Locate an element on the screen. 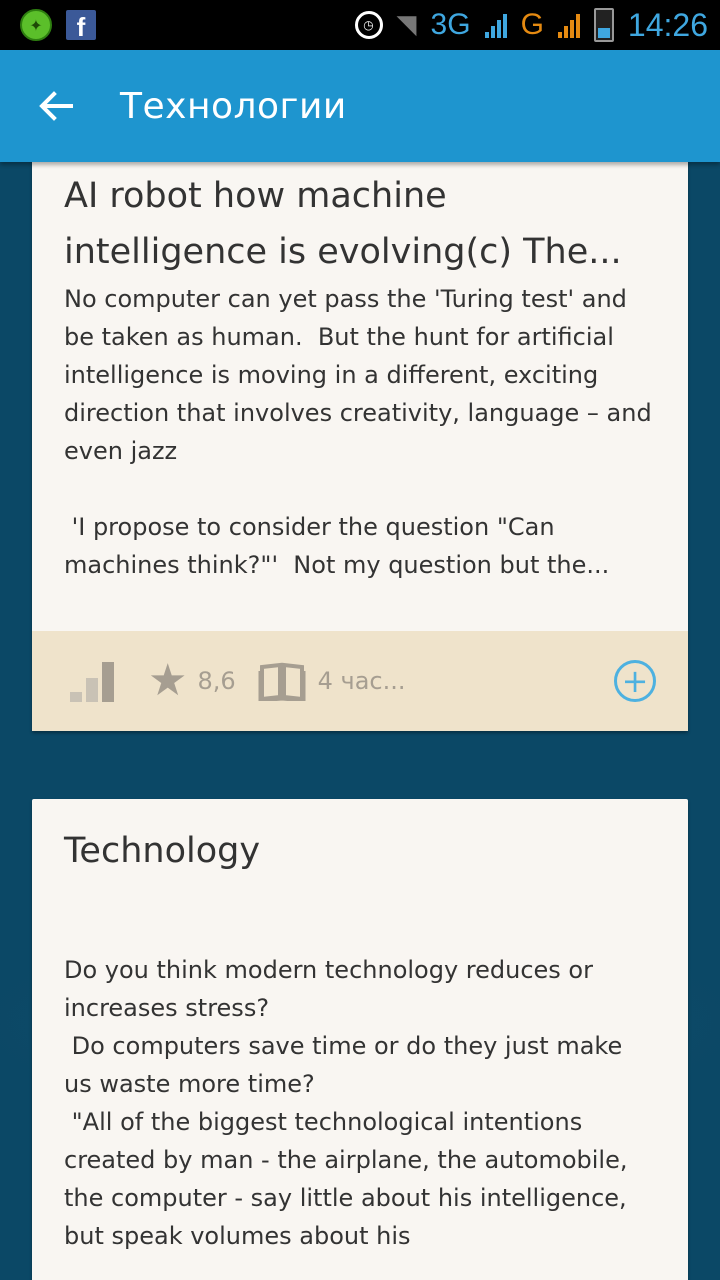 Image resolution: width=720 pixels, height=1280 pixels. back-arrow-icon is located at coordinates (56, 106).